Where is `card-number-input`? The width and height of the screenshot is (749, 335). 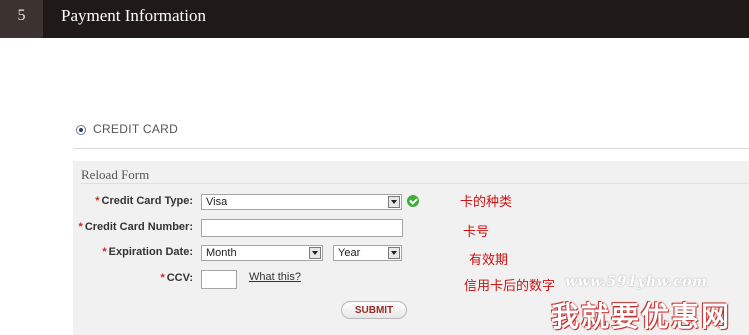
card-number-input is located at coordinates (302, 228).